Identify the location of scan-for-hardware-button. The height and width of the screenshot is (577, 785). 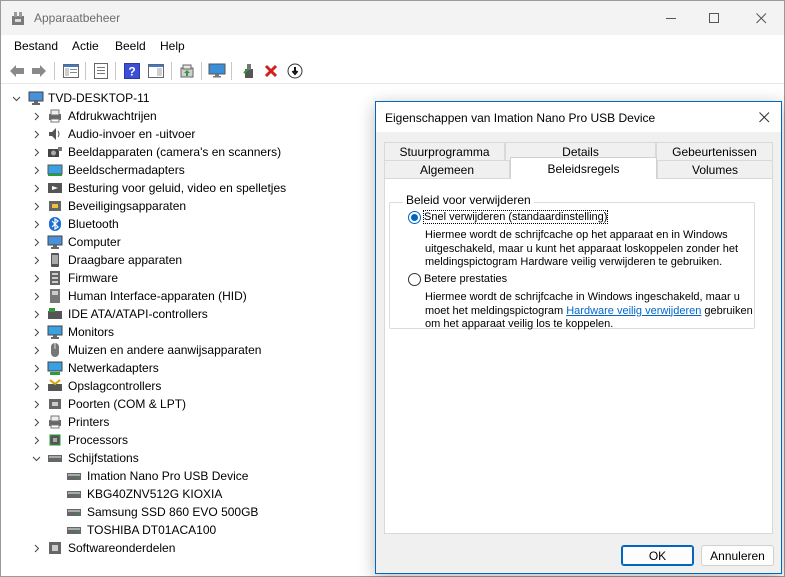
(217, 71).